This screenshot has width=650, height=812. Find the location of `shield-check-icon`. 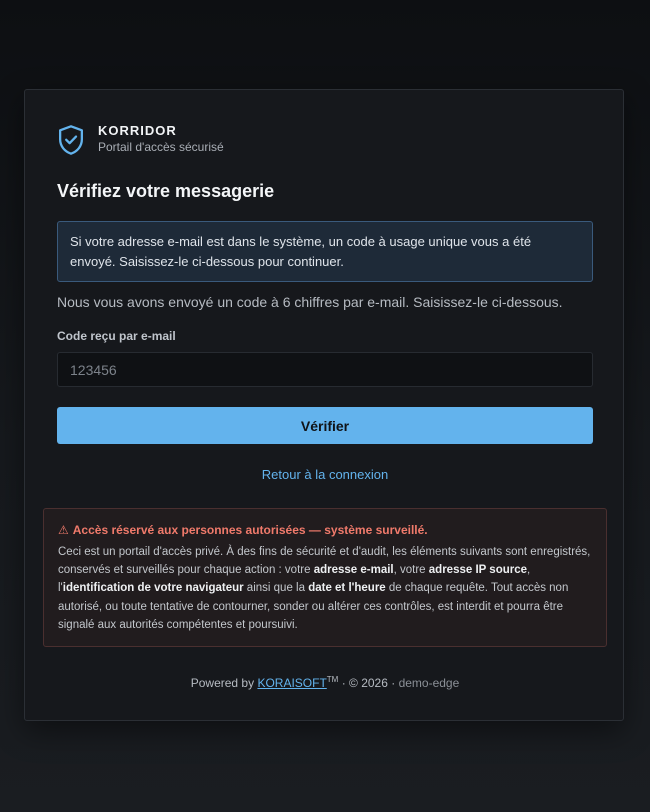

shield-check-icon is located at coordinates (70, 140).